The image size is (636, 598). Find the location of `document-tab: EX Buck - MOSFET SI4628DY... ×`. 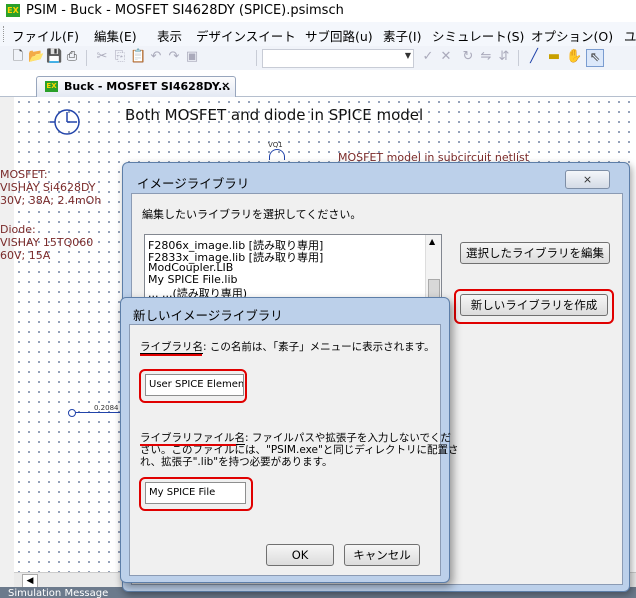

document-tab: EX Buck - MOSFET SI4628DY... × is located at coordinates (136, 86).